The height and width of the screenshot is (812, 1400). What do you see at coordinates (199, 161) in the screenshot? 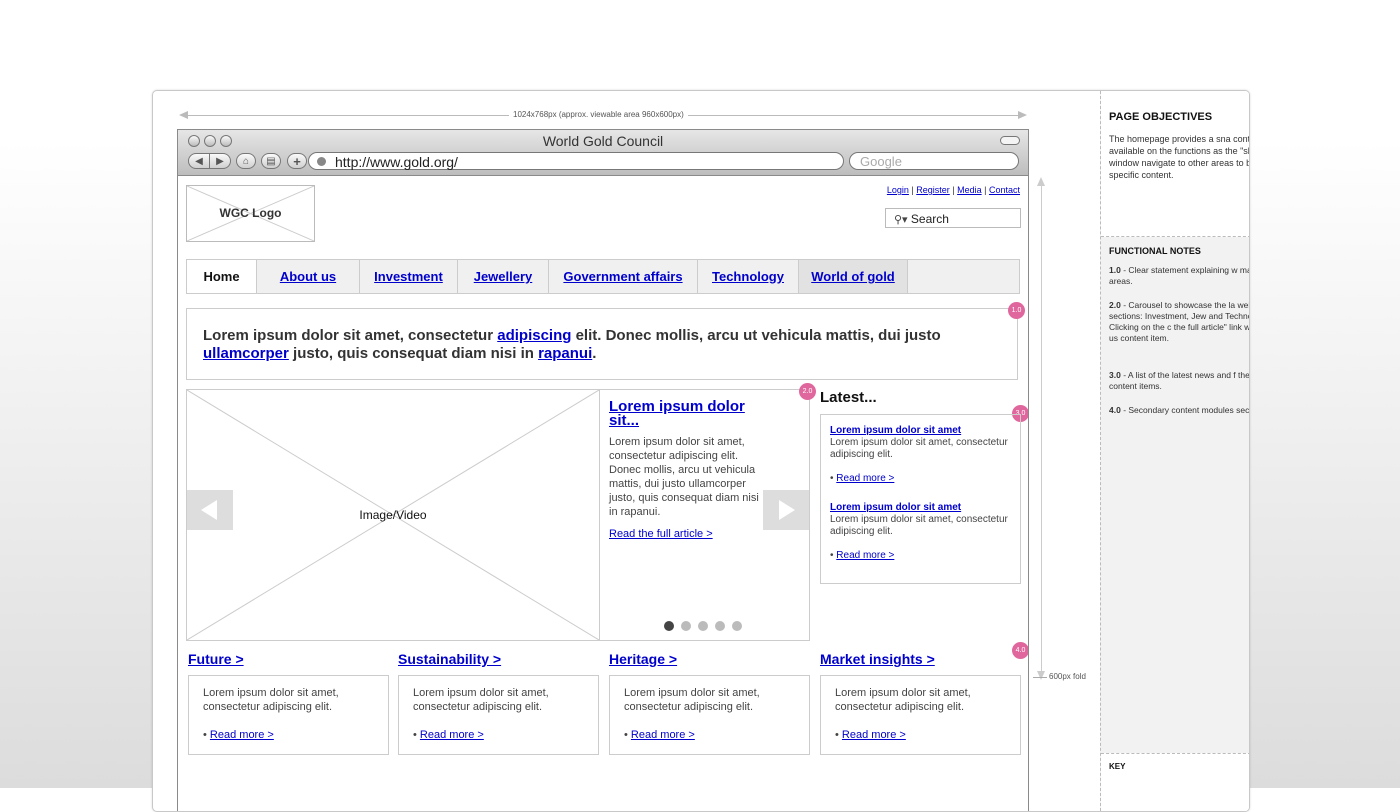
I see `back-icon: ◀` at bounding box center [199, 161].